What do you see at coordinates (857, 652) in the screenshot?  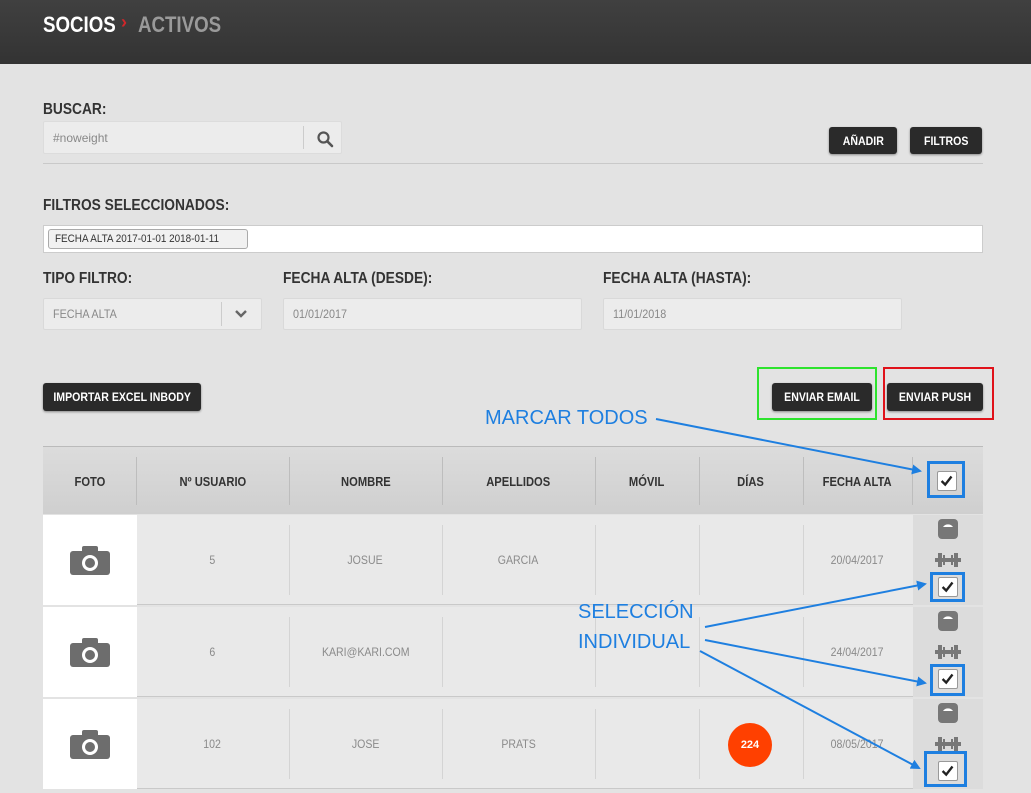 I see `date-cell: 24/04/2017` at bounding box center [857, 652].